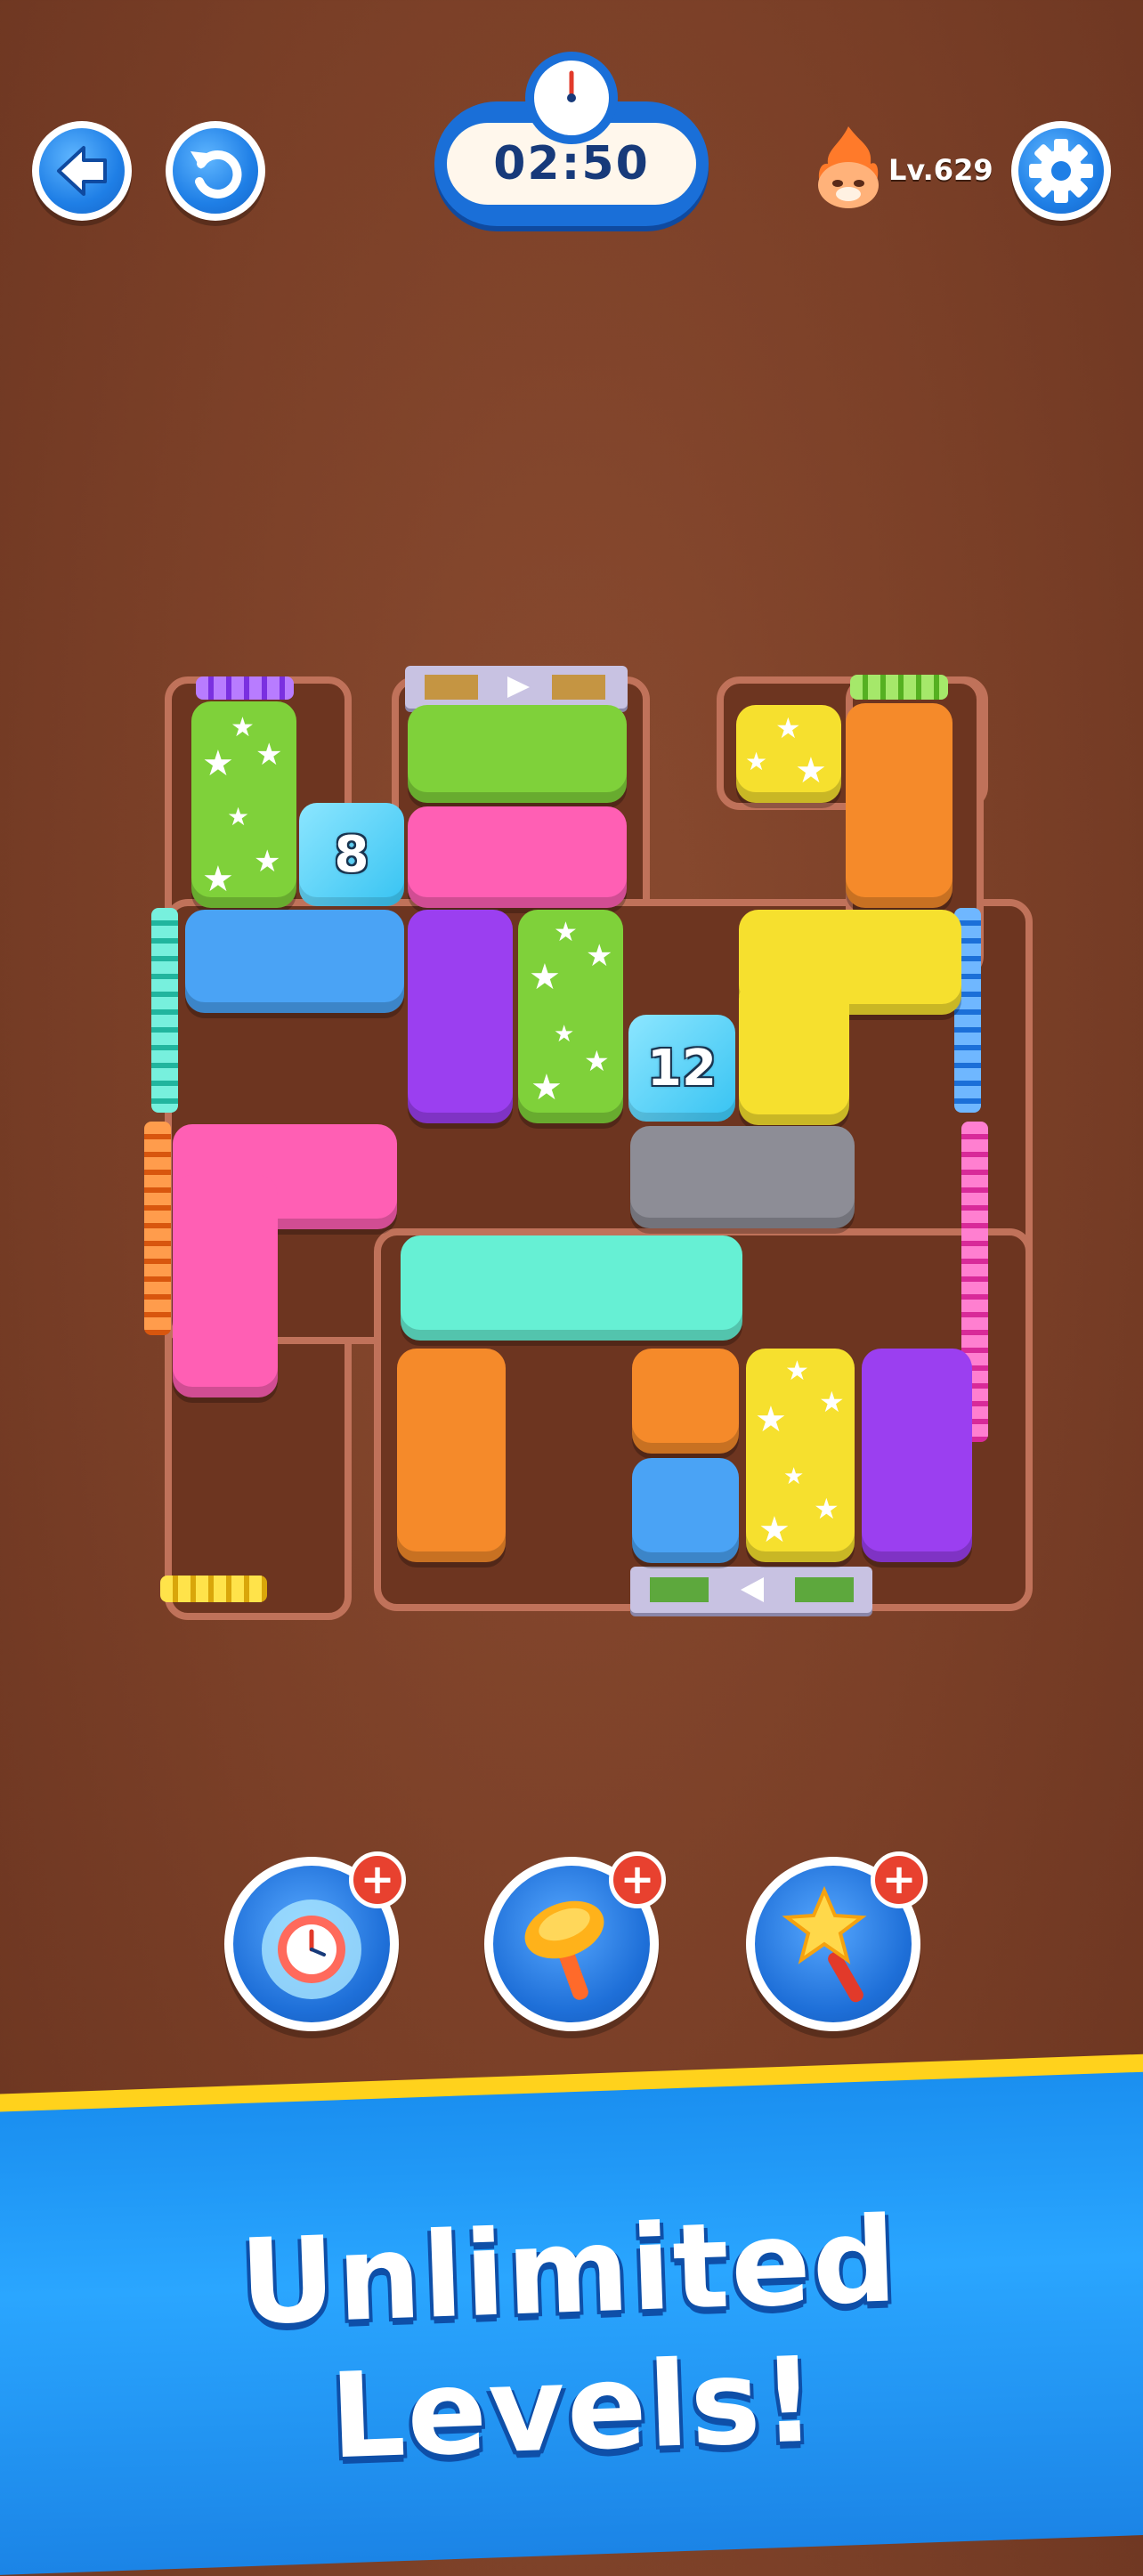  I want to click on block-yellow-star: ★ ★ ★, so click(788, 754).